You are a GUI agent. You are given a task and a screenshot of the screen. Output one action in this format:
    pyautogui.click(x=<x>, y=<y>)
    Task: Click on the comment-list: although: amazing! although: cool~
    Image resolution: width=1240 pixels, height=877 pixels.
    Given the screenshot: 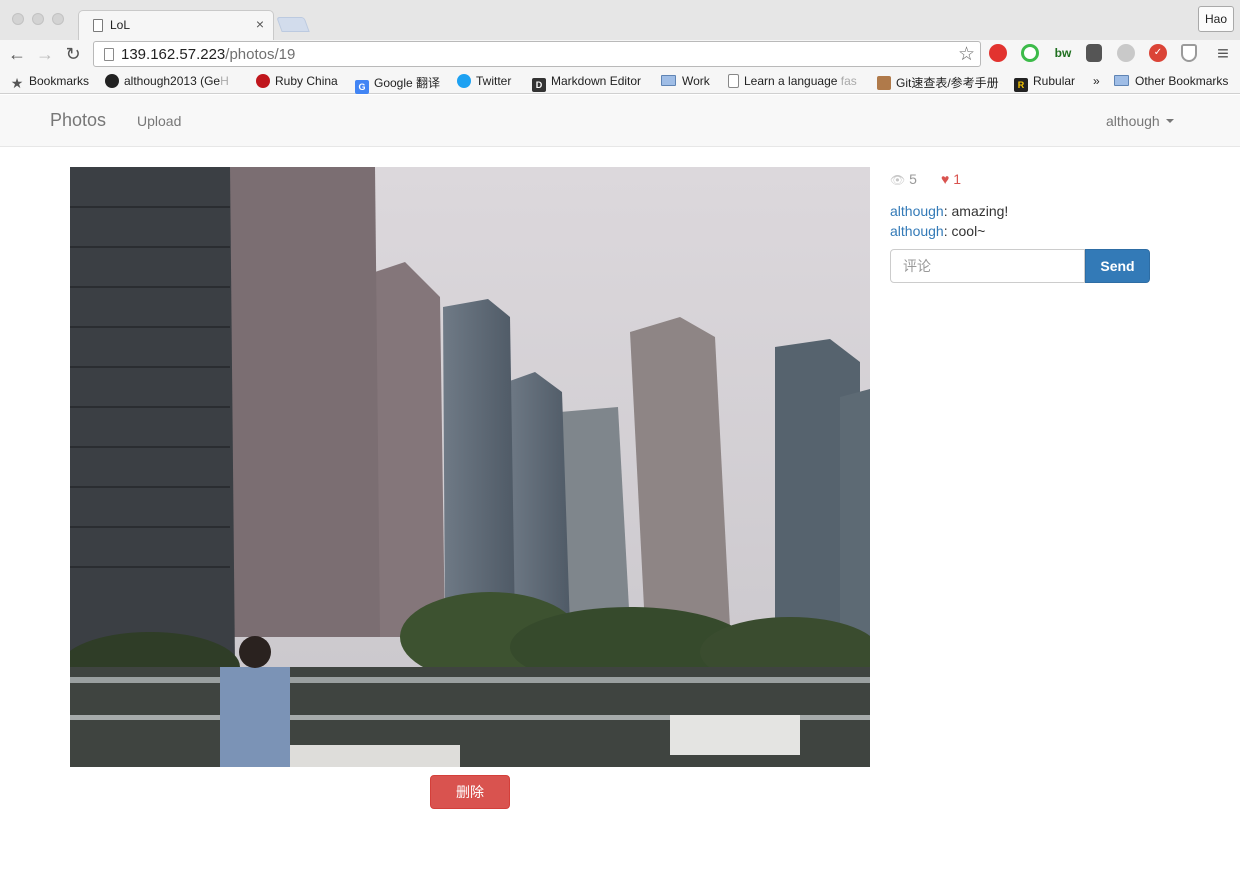 What is the action you would take?
    pyautogui.click(x=949, y=221)
    